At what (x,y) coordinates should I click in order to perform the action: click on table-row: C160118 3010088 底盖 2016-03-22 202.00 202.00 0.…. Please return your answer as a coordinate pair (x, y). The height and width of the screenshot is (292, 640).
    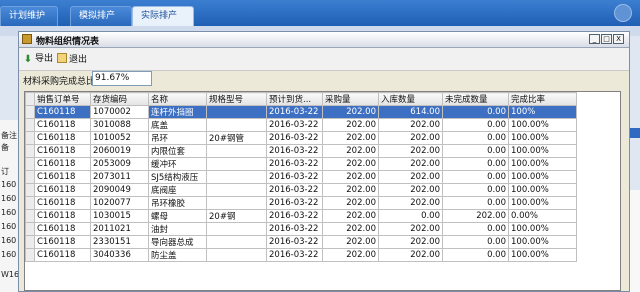
    Looking at the image, I should click on (301, 125).